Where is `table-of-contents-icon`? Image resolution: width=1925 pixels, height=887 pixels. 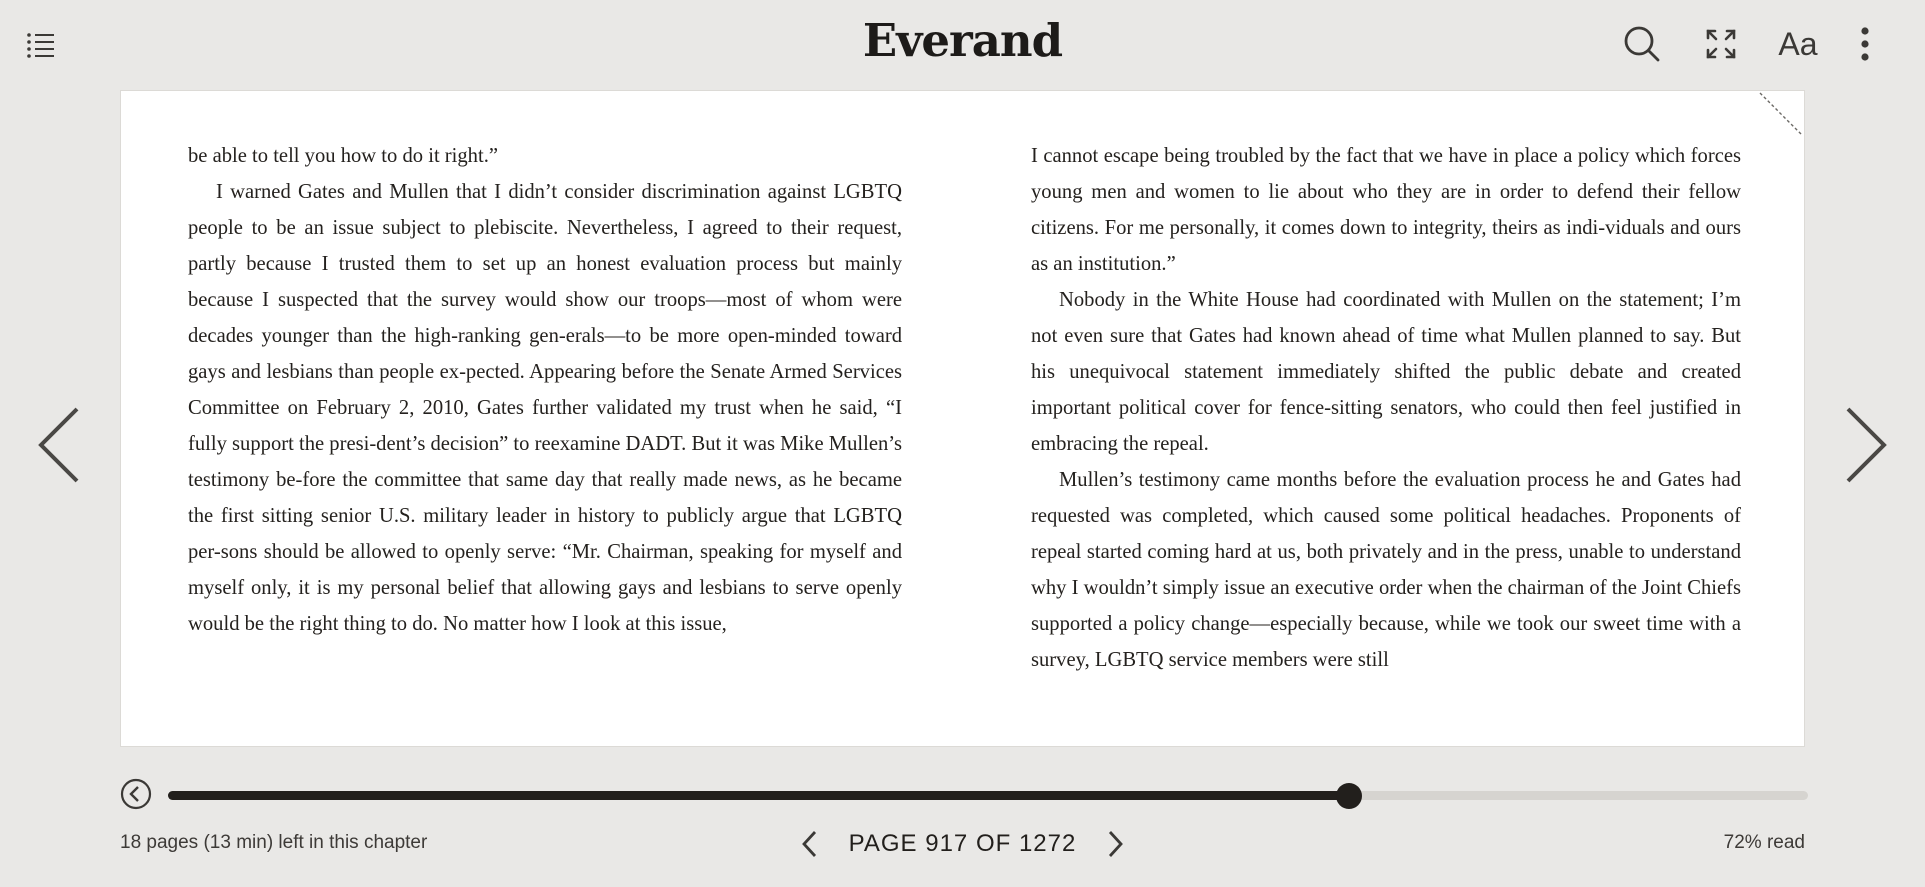
table-of-contents-icon is located at coordinates (41, 44).